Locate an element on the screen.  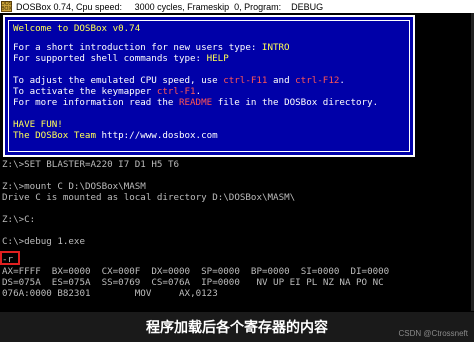
banner-have-fun: HAVE FUN! is located at coordinates (38, 124).